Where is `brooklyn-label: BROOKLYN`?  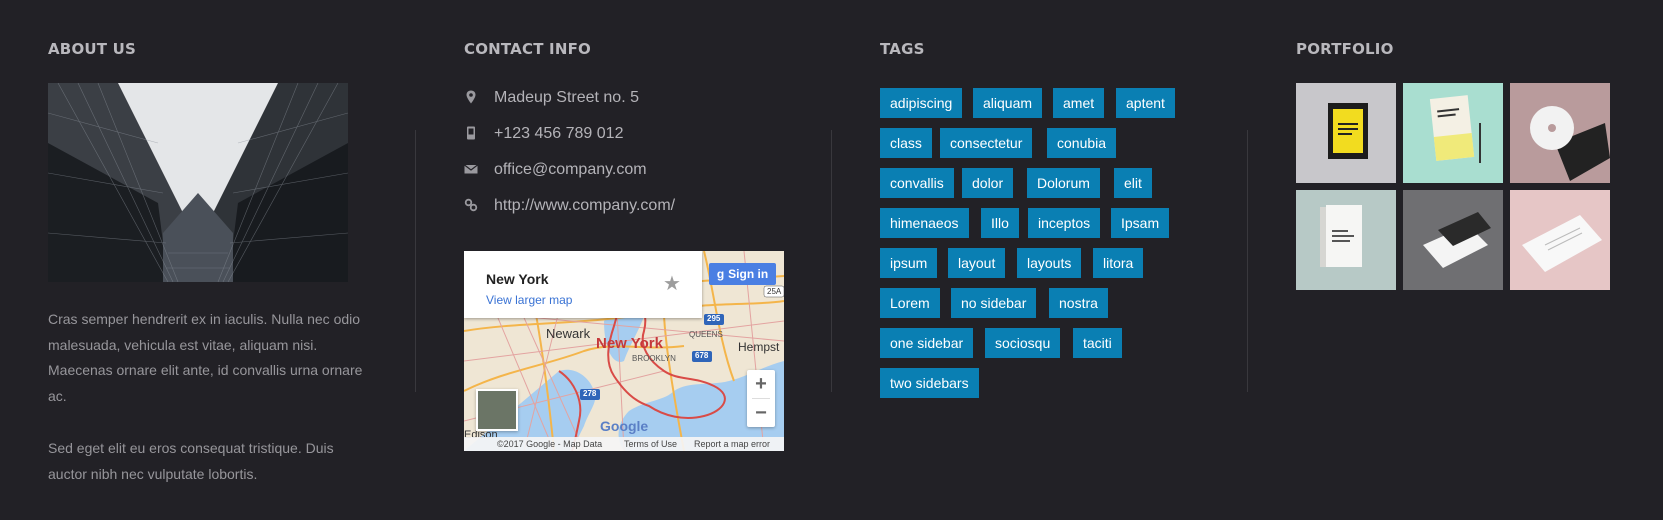 brooklyn-label: BROOKLYN is located at coordinates (654, 358).